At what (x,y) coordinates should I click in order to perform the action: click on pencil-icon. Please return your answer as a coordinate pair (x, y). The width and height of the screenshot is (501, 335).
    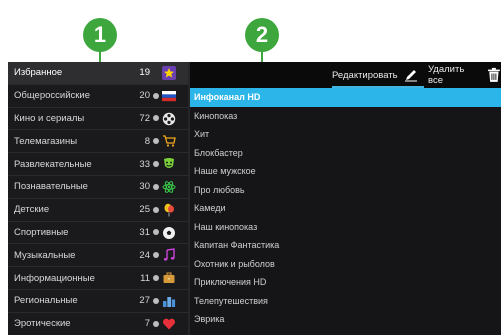
    Looking at the image, I should click on (410, 76).